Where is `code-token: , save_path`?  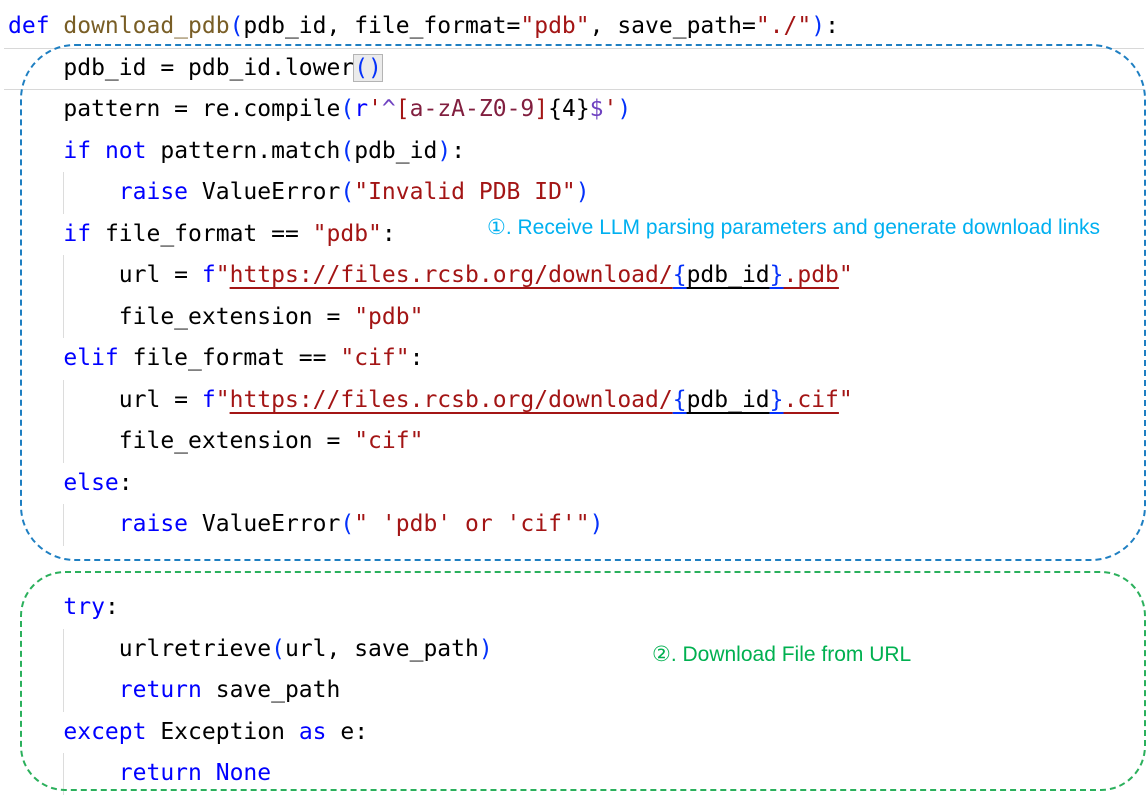
code-token: , save_path is located at coordinates (665, 26).